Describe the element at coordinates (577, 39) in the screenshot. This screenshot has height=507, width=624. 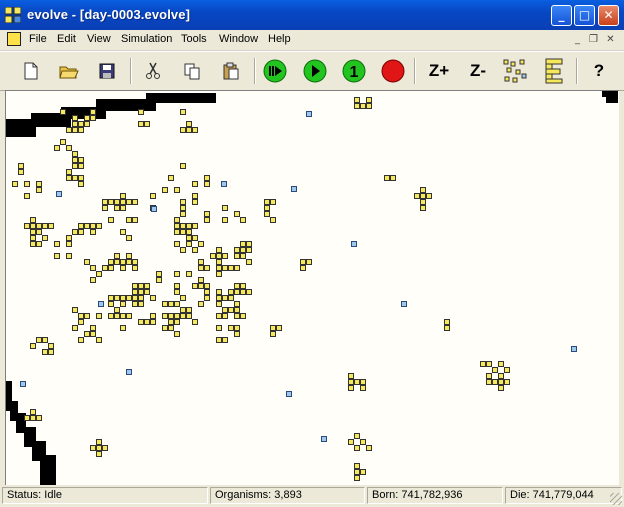
I see `mdi-minimize-button: _` at that location.